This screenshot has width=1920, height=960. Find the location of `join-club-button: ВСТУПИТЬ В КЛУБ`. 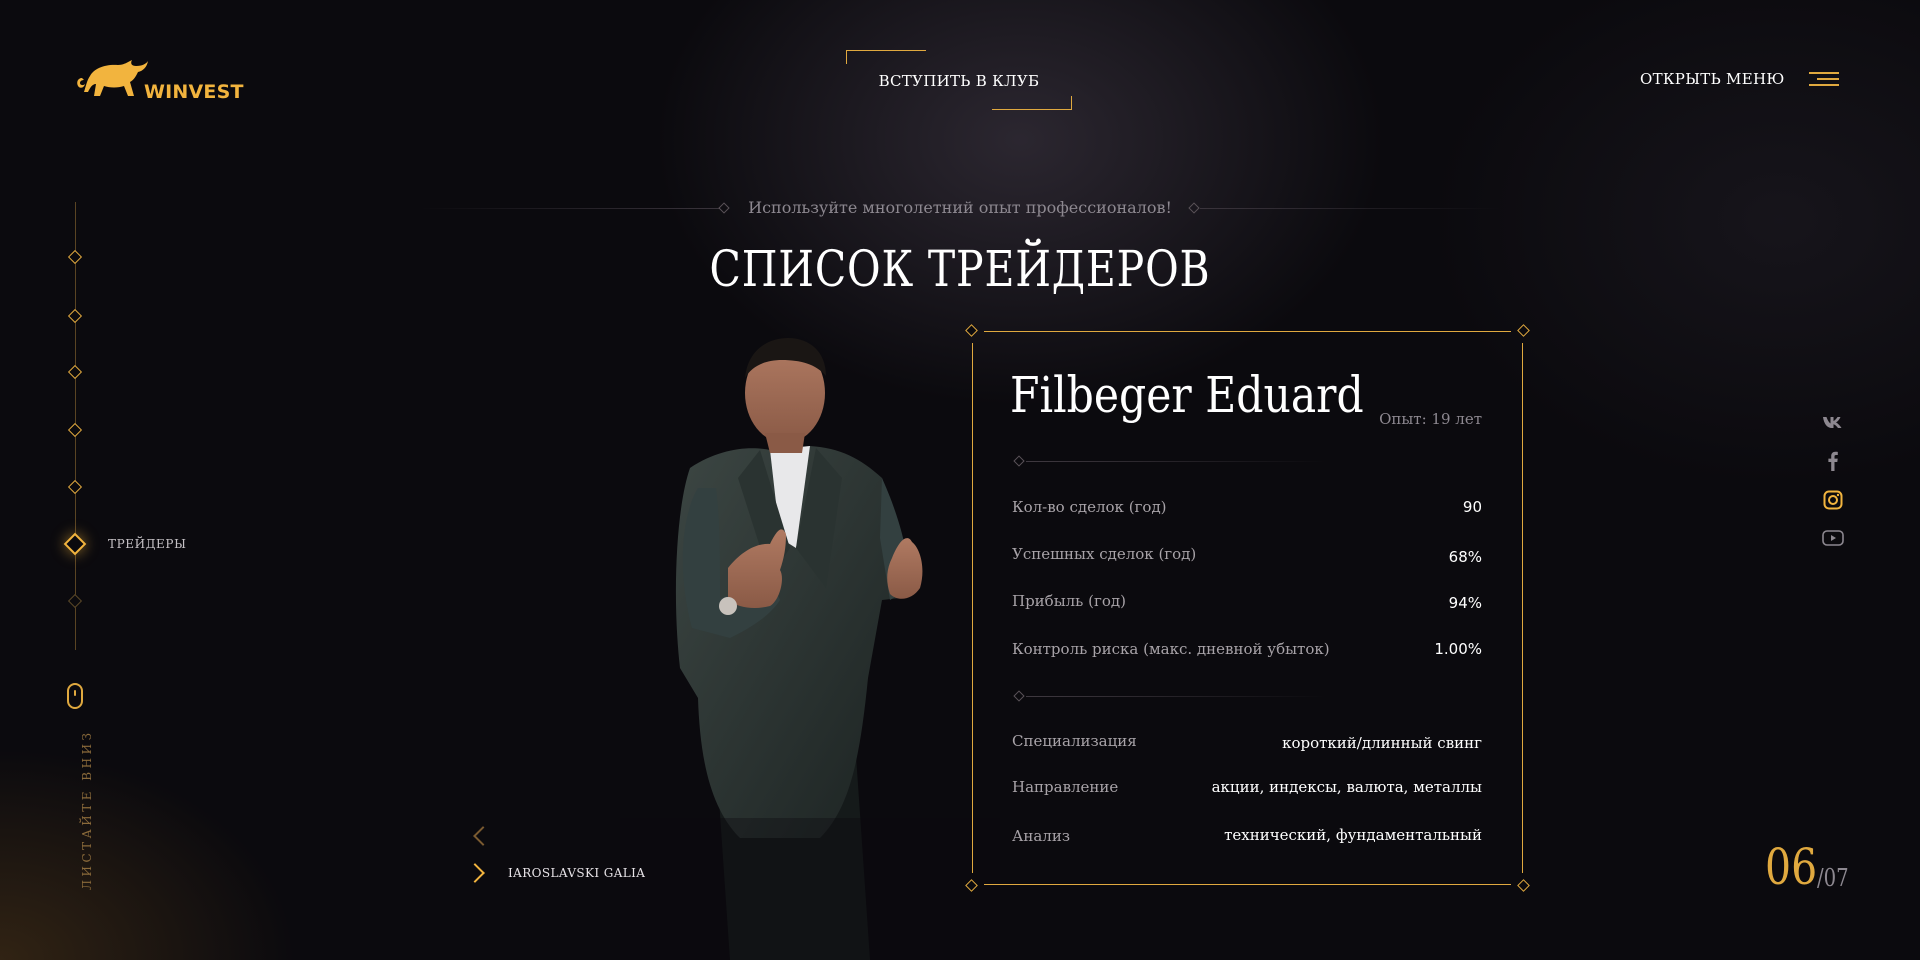

join-club-button: ВСТУПИТЬ В КЛУБ is located at coordinates (959, 80).